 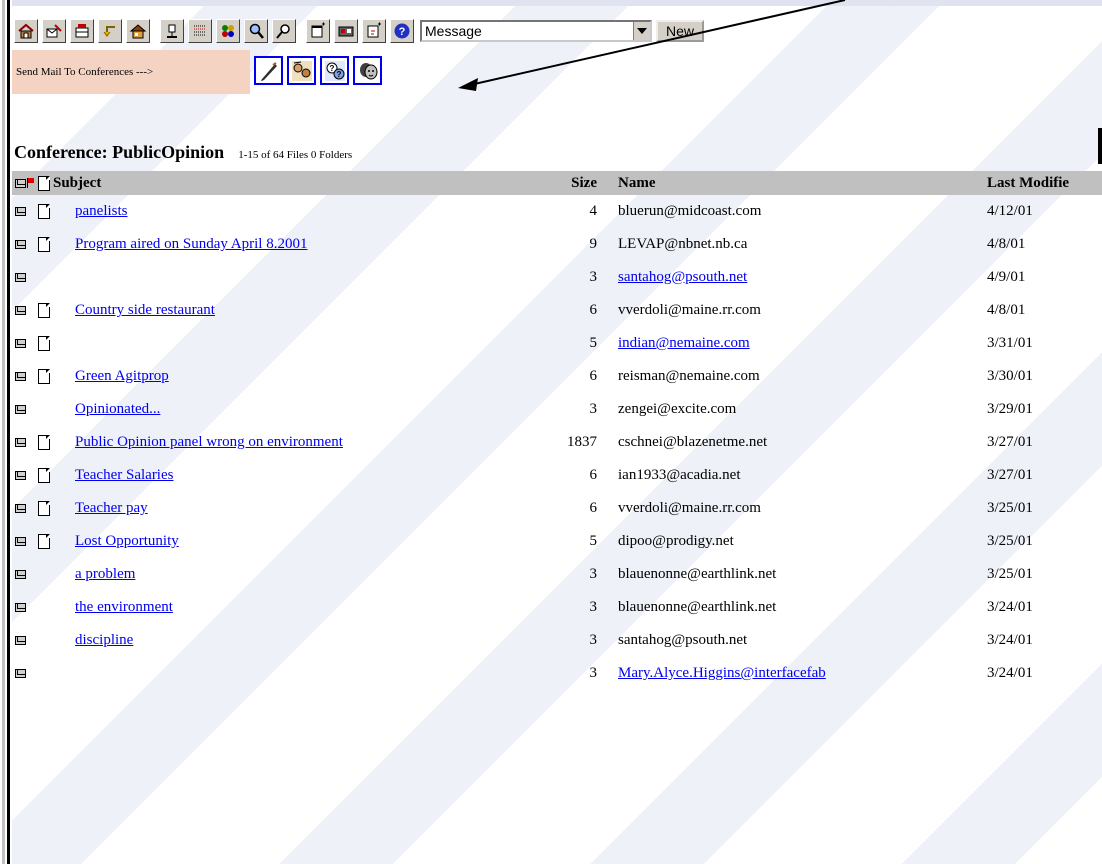 I want to click on subject-link: Country side restaurant, so click(x=145, y=310).